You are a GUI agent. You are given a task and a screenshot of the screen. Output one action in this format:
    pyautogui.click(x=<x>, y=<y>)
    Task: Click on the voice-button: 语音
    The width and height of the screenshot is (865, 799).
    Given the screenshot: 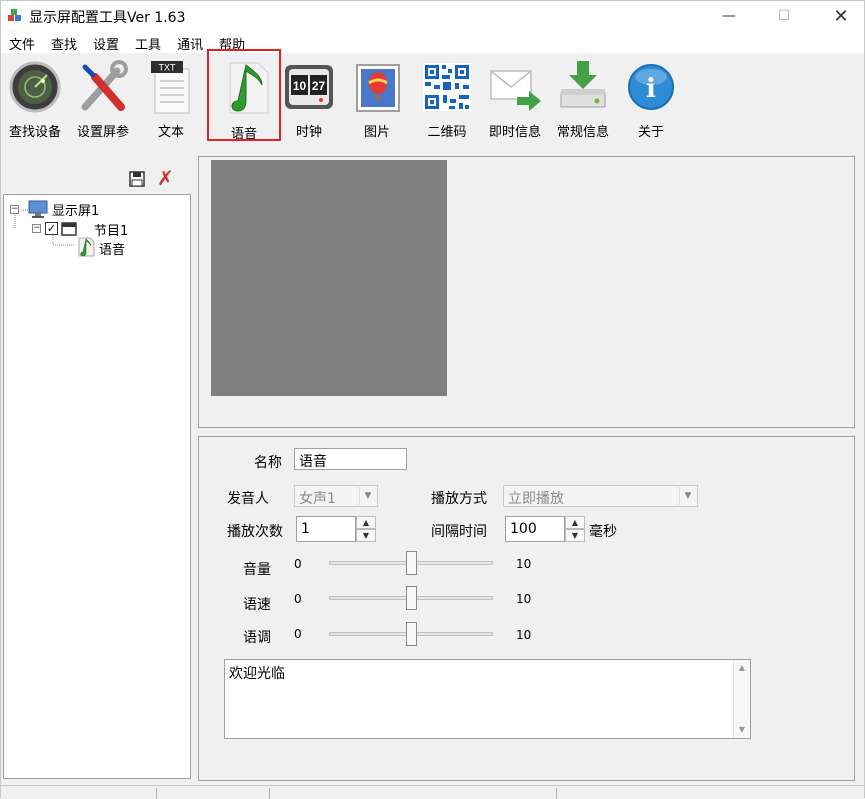 What is the action you would take?
    pyautogui.click(x=244, y=95)
    